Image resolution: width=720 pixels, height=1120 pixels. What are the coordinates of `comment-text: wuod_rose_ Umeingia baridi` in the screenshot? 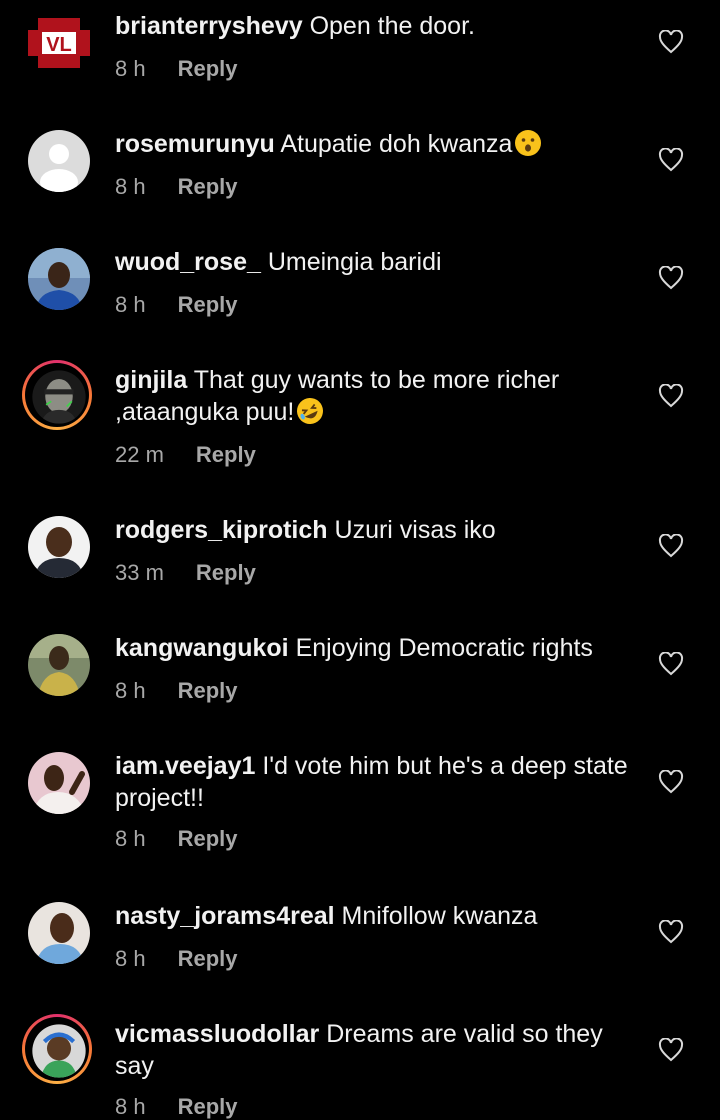 It's located at (375, 262).